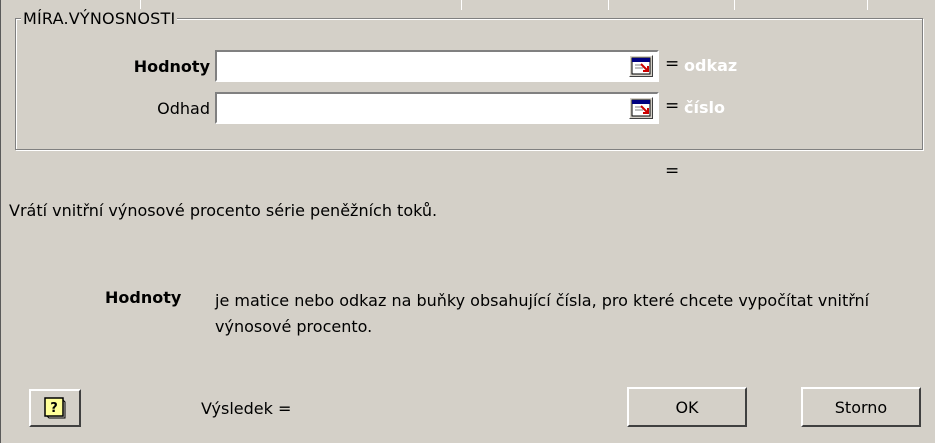 The height and width of the screenshot is (443, 935). I want to click on formula-result: =, so click(672, 171).